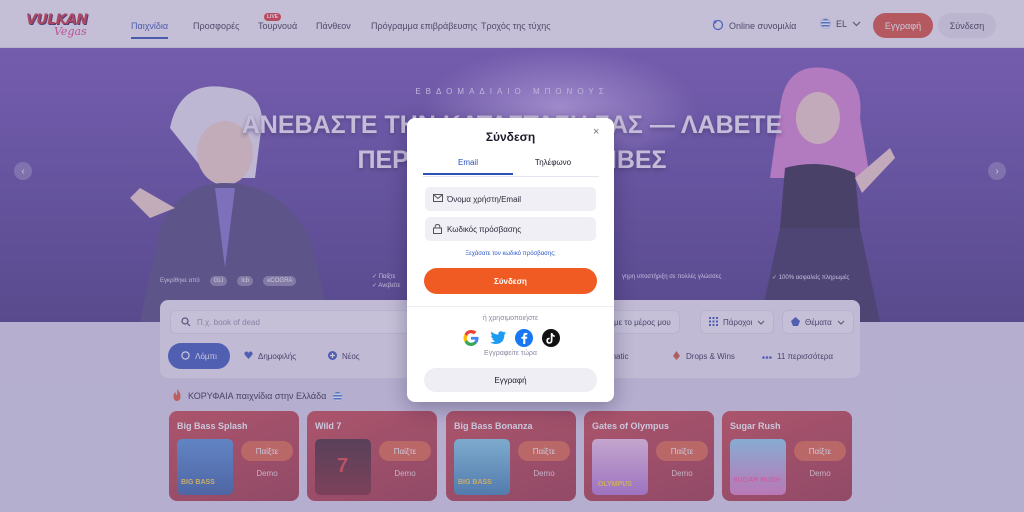 The image size is (1024, 512). I want to click on lock-icon, so click(437, 229).